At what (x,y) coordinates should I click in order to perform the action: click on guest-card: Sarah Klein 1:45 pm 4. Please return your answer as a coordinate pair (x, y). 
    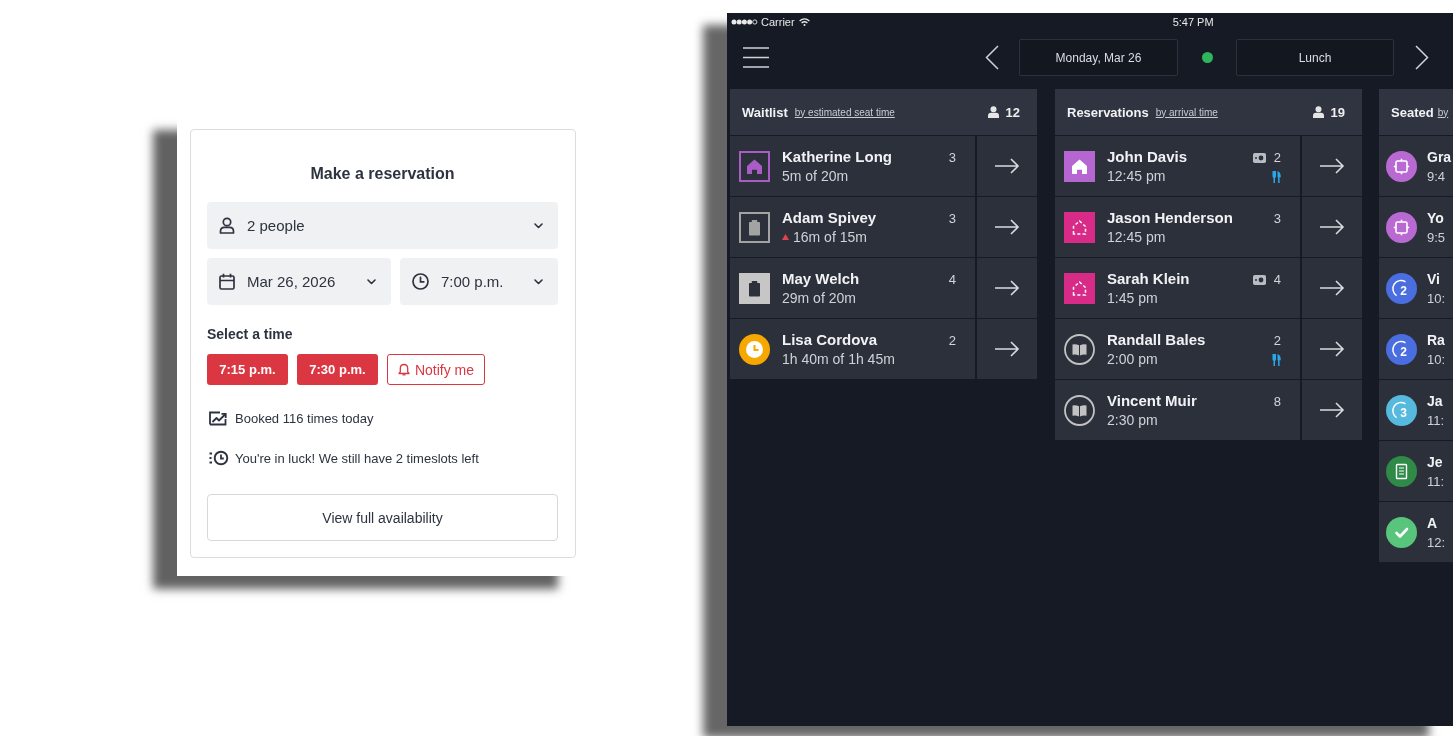
    Looking at the image, I should click on (1177, 288).